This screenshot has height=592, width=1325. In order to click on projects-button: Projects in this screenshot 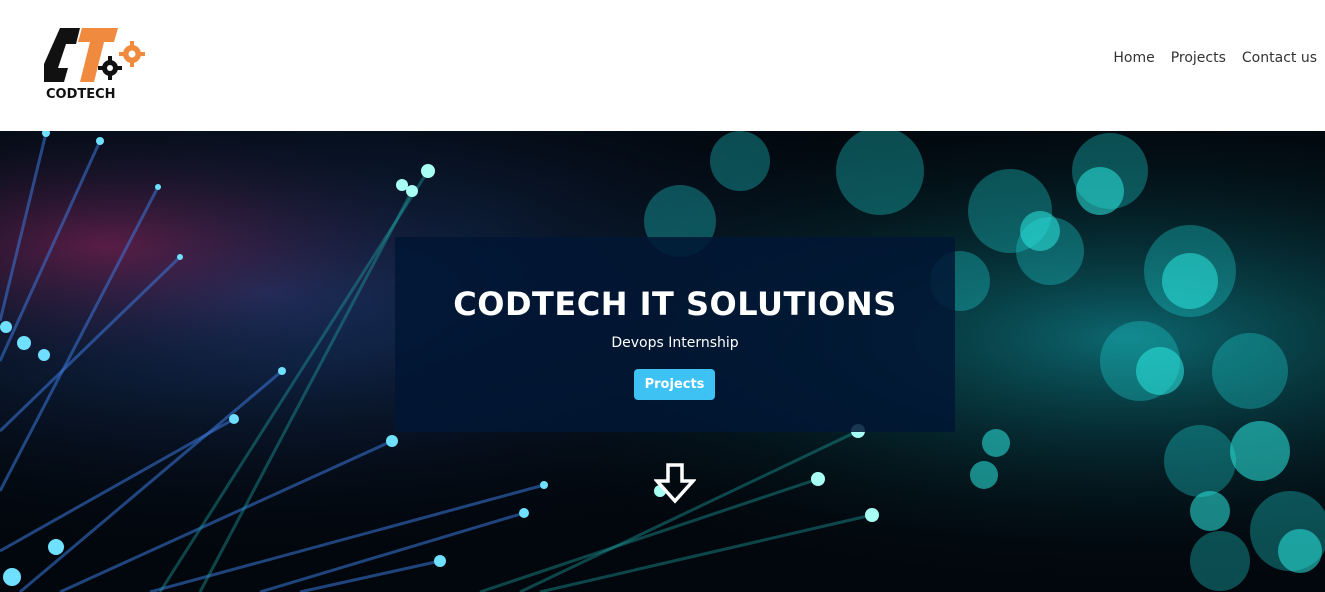, I will do `click(674, 384)`.